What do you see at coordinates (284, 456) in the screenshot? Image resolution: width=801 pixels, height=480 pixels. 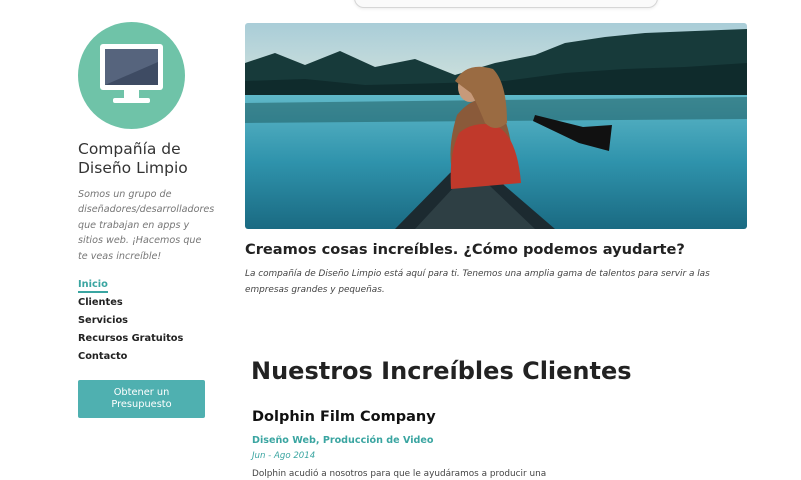 I see `client-dates: Jun - Ago 2014` at bounding box center [284, 456].